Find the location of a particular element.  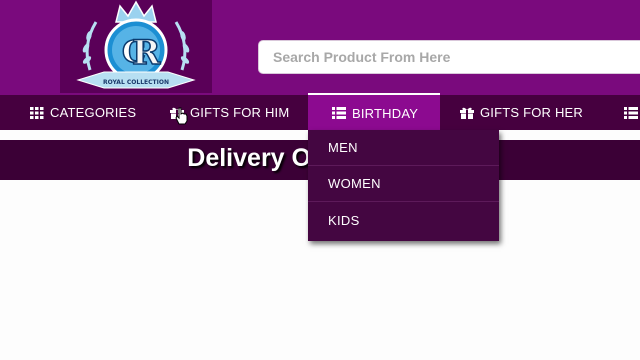

nav-label-gifts-for-him: GIFTS FOR HIM is located at coordinates (240, 112).